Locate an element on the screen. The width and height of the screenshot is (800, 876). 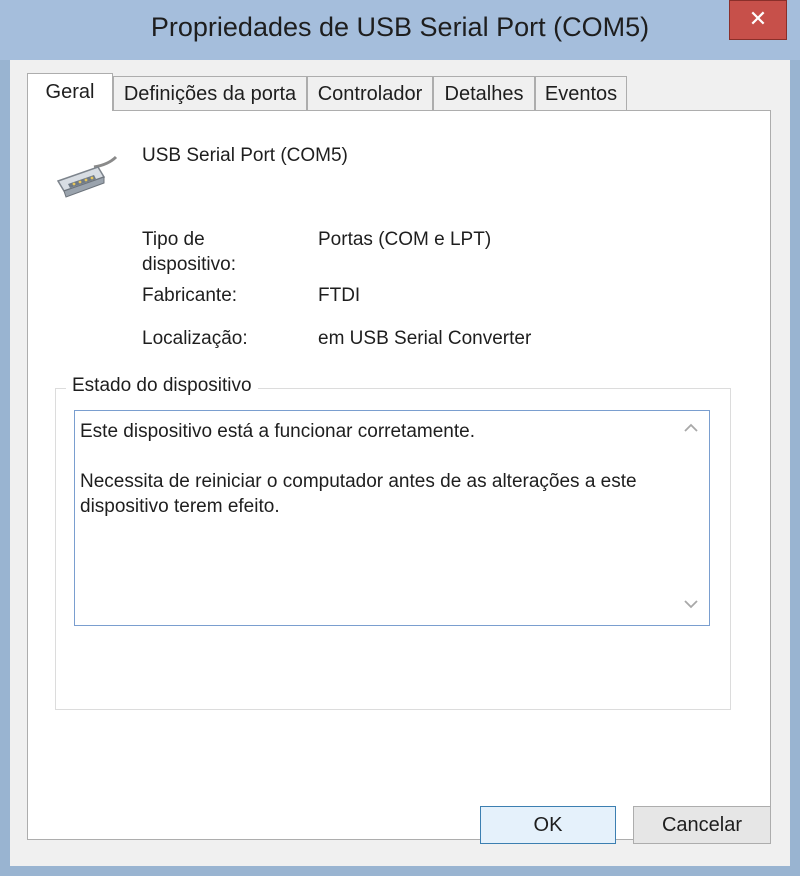
manufacturer-value: FTDI is located at coordinates (339, 295).